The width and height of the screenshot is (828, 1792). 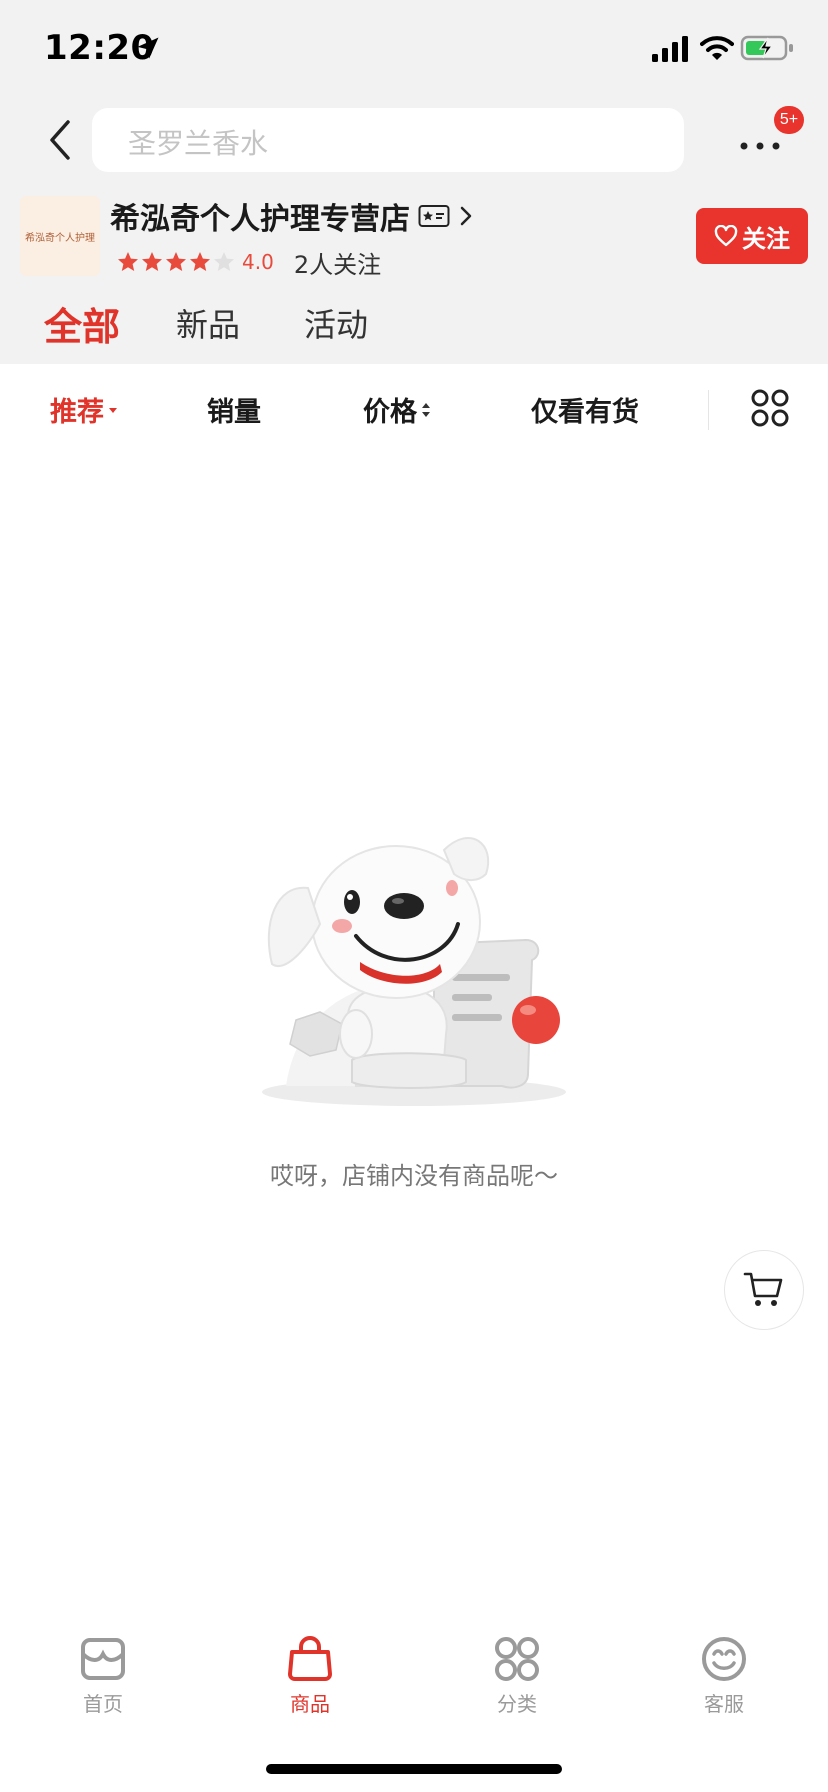 I want to click on bottom-tab-category: 分类, so click(x=517, y=1676).